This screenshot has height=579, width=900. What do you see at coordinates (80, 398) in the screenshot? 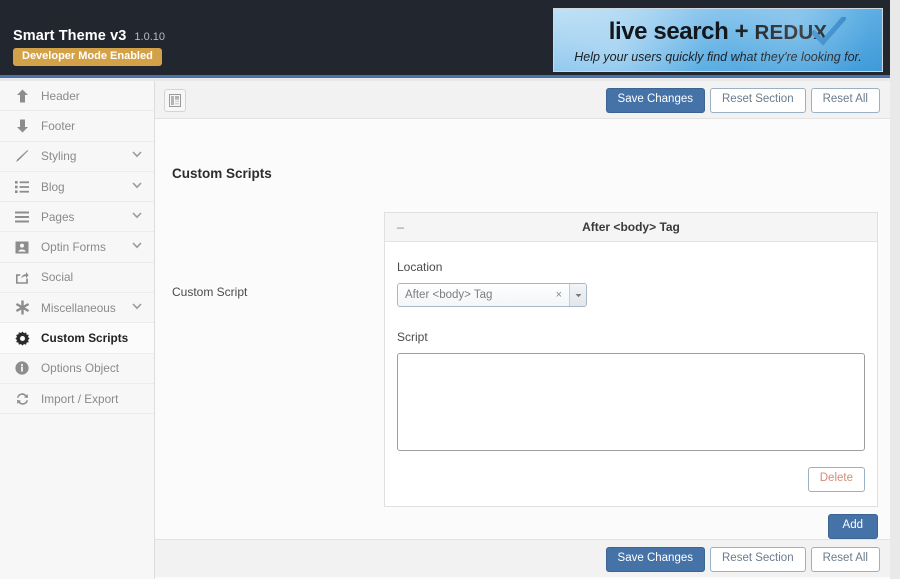
I see `sidebar-item-label: Import / Export` at bounding box center [80, 398].